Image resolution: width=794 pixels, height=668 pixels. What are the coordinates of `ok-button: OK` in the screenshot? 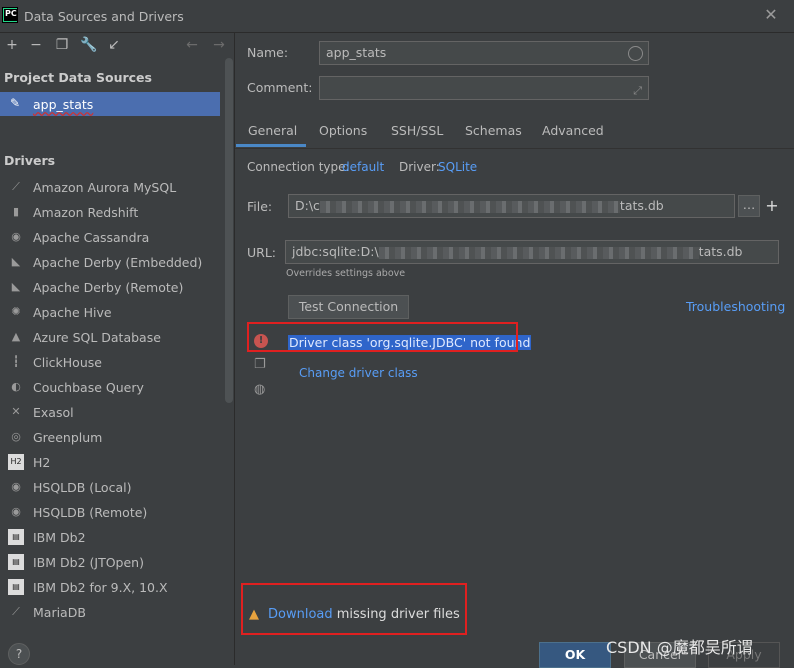 It's located at (575, 655).